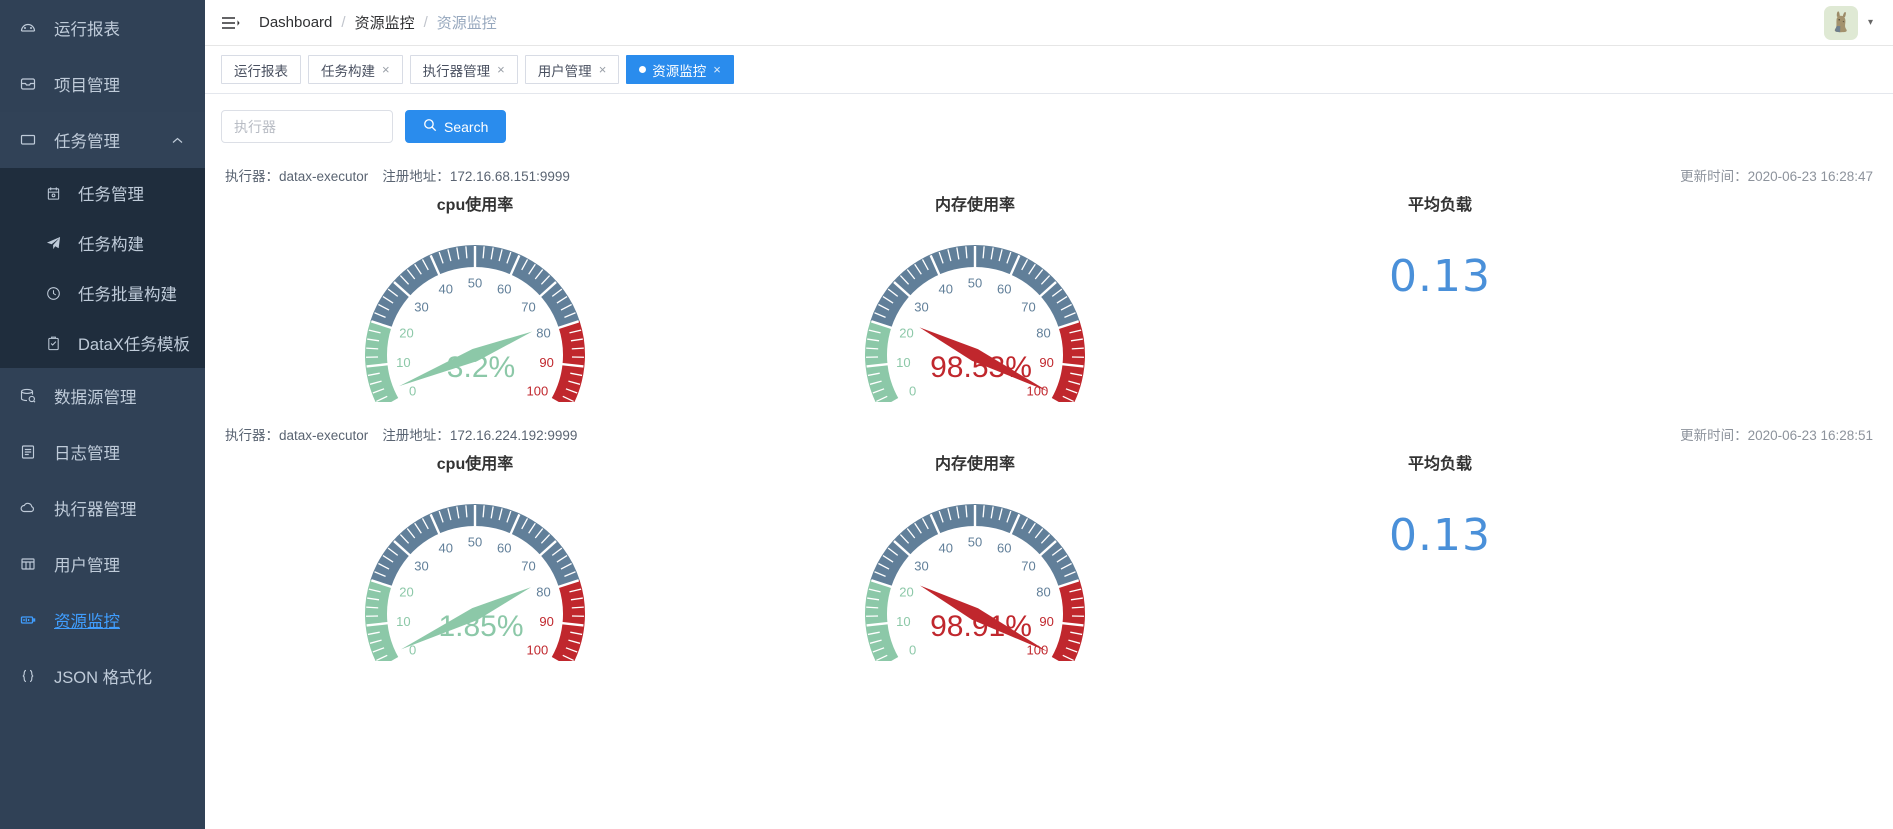 Image resolution: width=1893 pixels, height=829 pixels. What do you see at coordinates (87, 30) in the screenshot?
I see `sidebar-item-label: 运行报表` at bounding box center [87, 30].